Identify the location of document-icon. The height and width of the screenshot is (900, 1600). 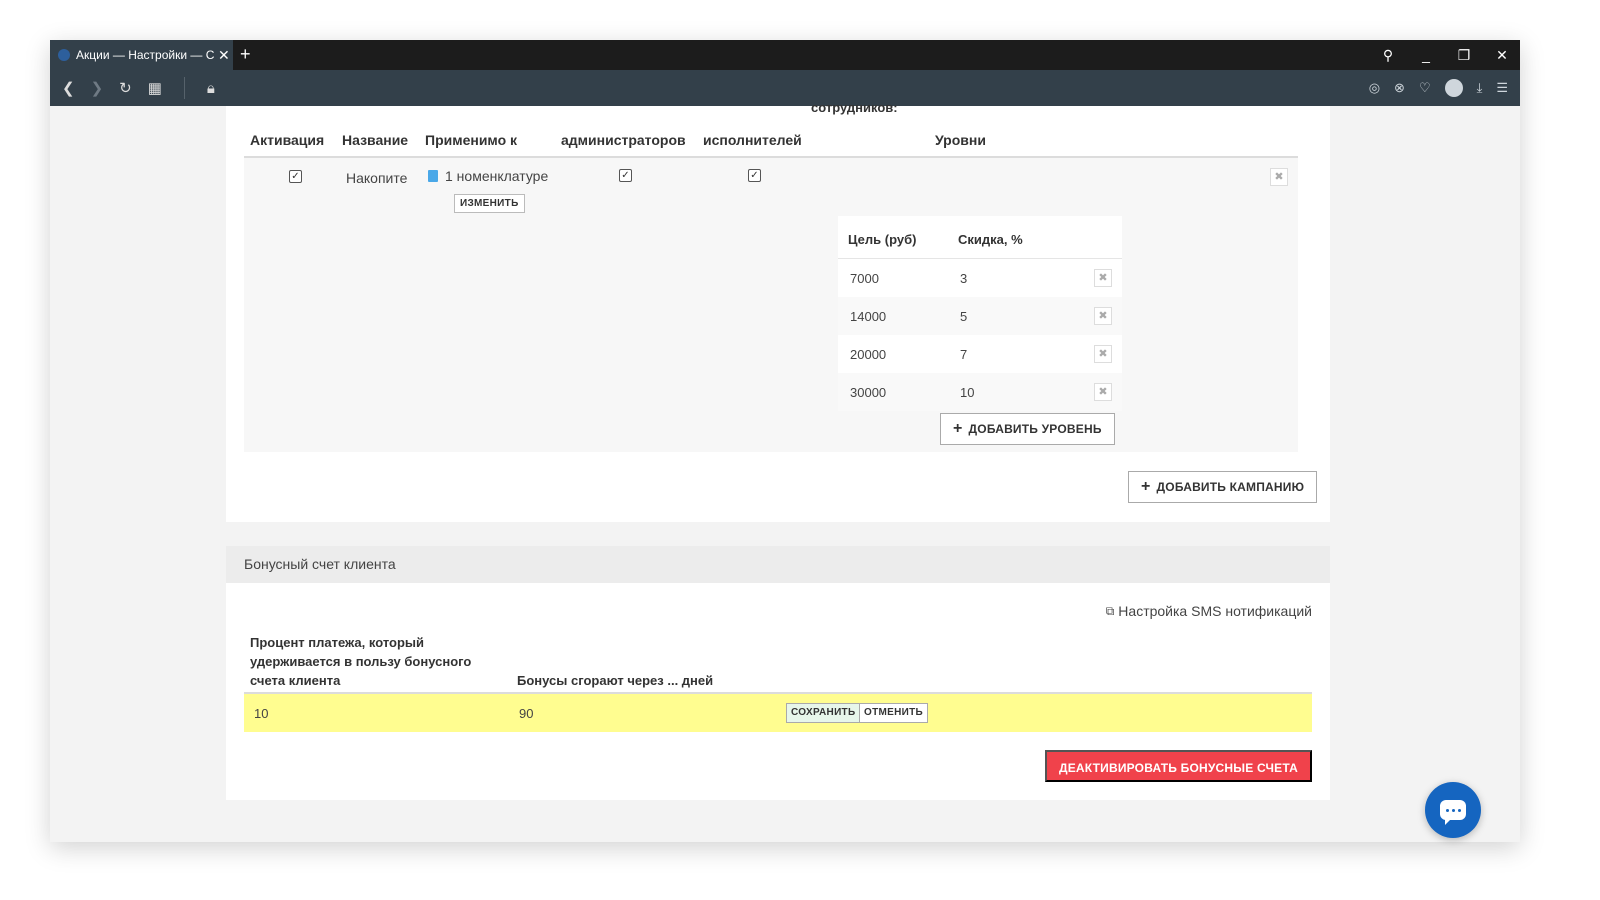
(433, 176).